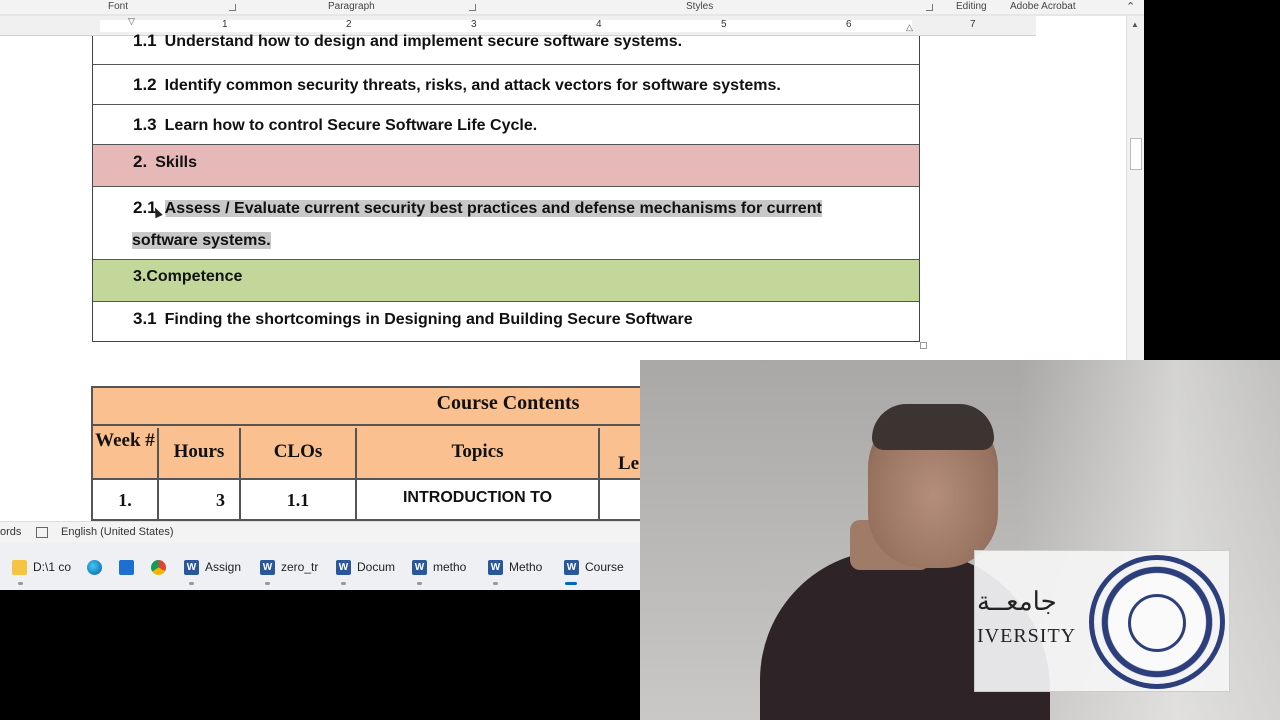 The height and width of the screenshot is (720, 1280). I want to click on ruler-label: 4, so click(599, 24).